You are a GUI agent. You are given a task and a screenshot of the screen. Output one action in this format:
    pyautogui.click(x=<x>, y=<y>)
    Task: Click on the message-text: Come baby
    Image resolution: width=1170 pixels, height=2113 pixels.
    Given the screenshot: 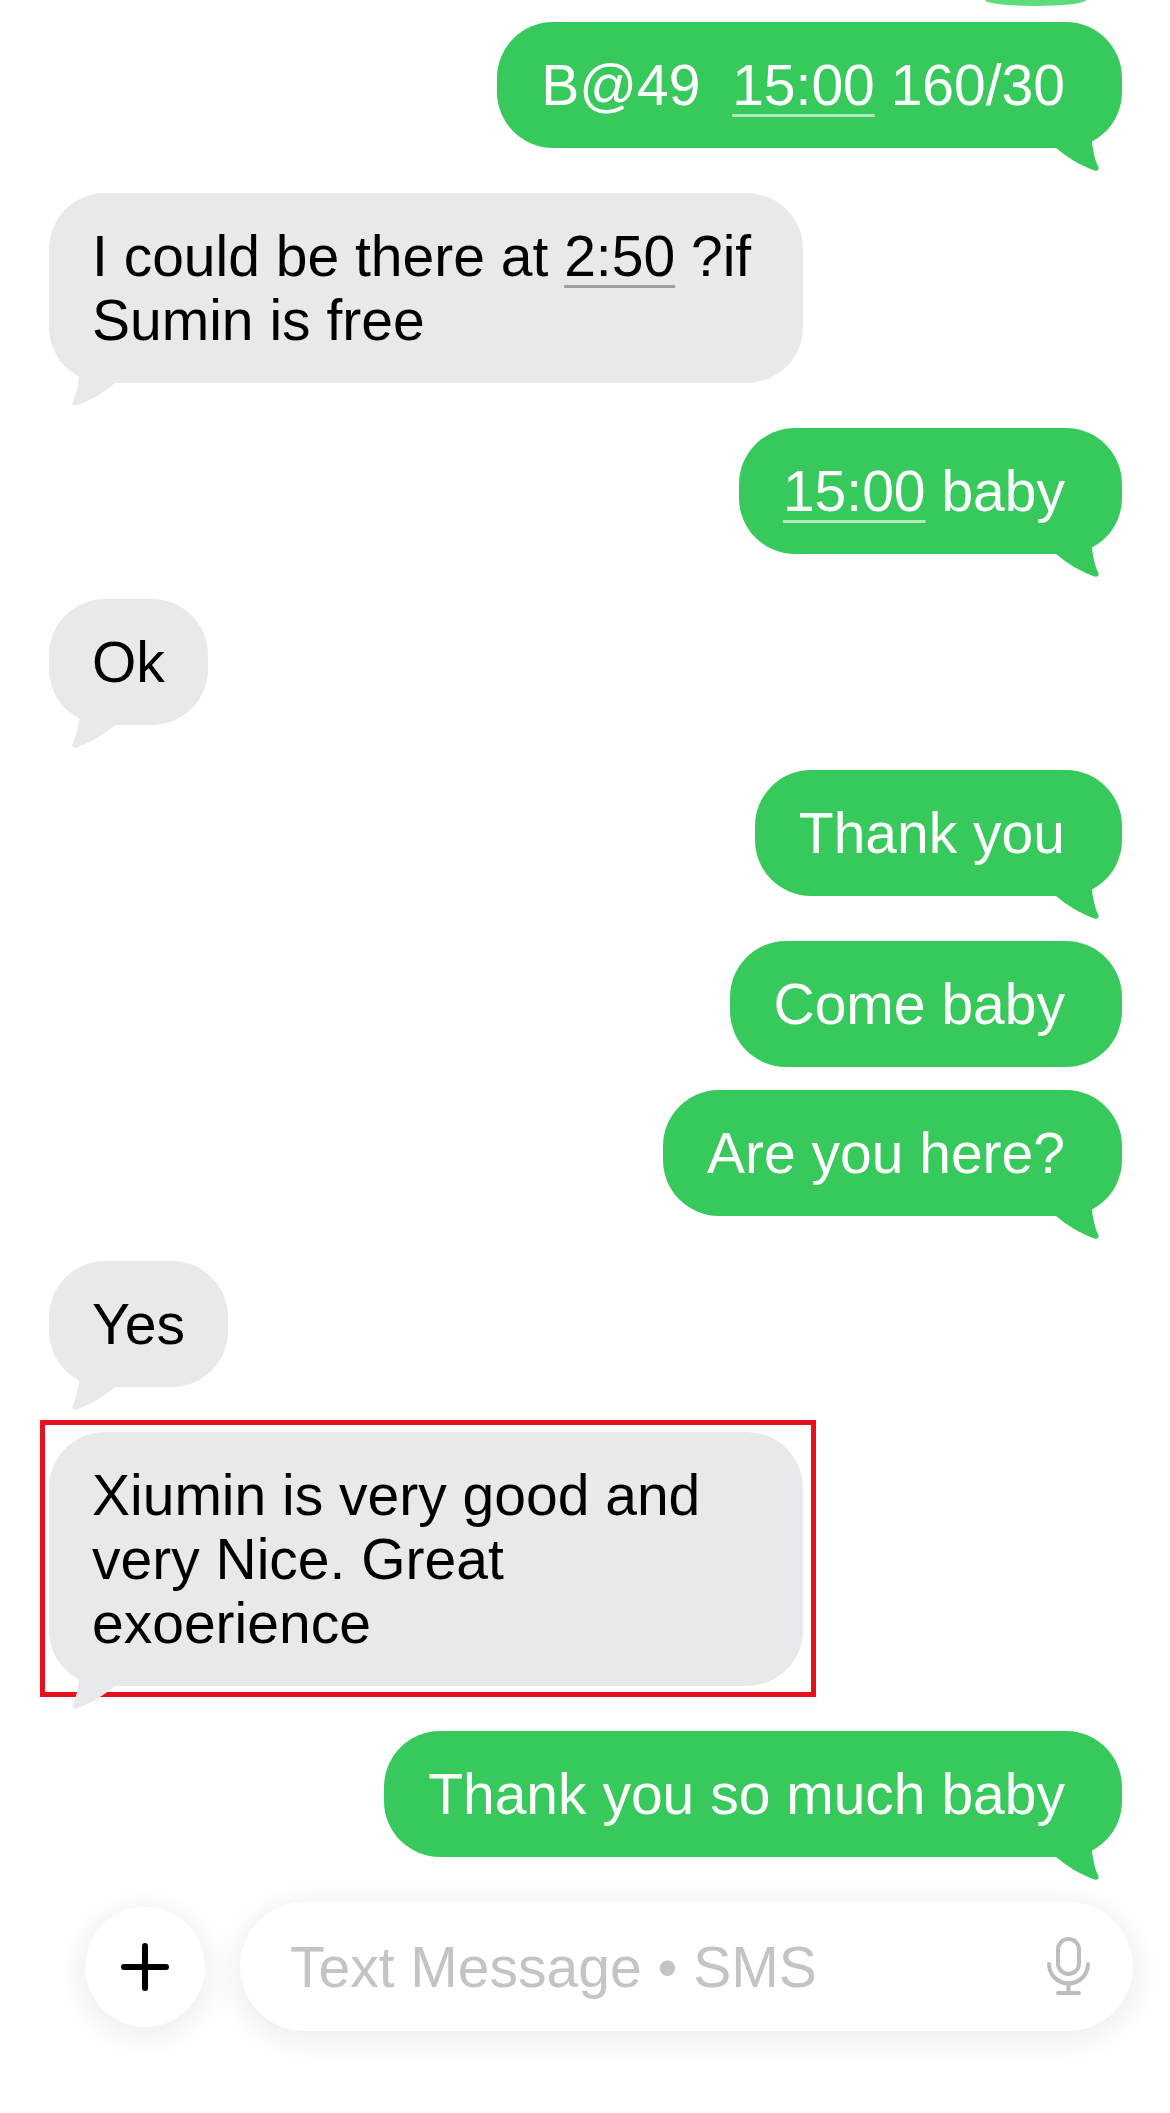 What is the action you would take?
    pyautogui.click(x=919, y=1004)
    